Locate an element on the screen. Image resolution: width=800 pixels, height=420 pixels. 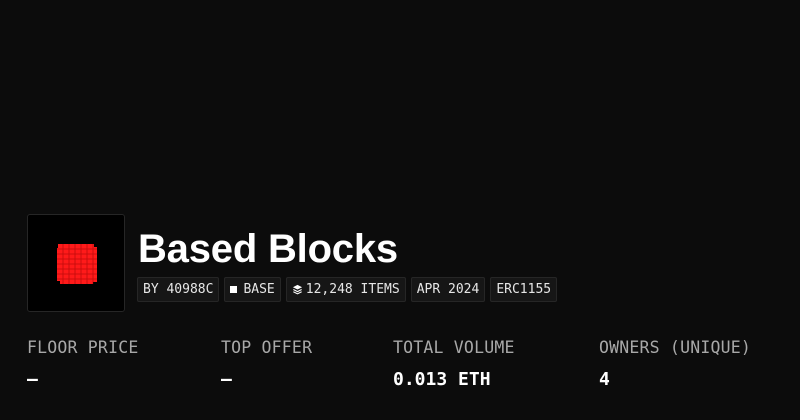
total-volume-value: 0.013 ETH is located at coordinates (442, 379).